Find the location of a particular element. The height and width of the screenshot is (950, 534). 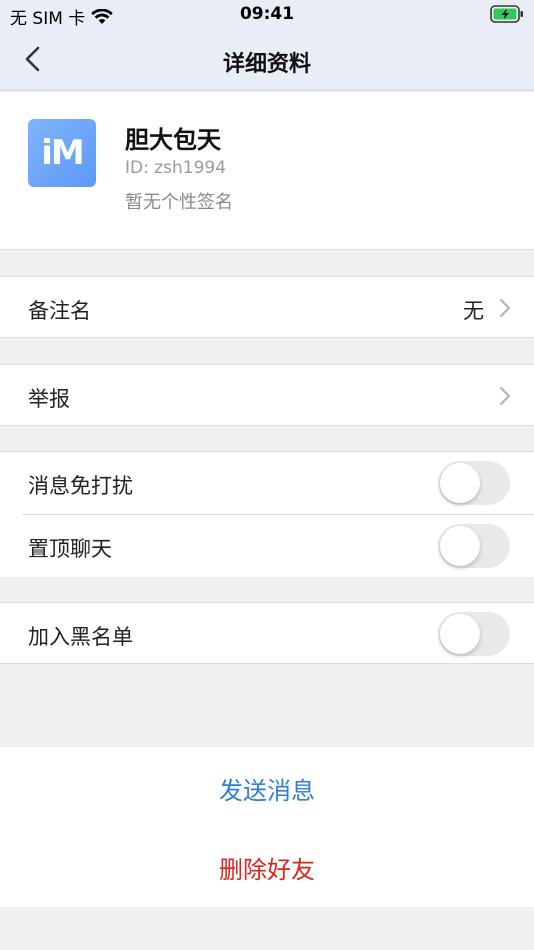

remark-value: 无 is located at coordinates (473, 311).